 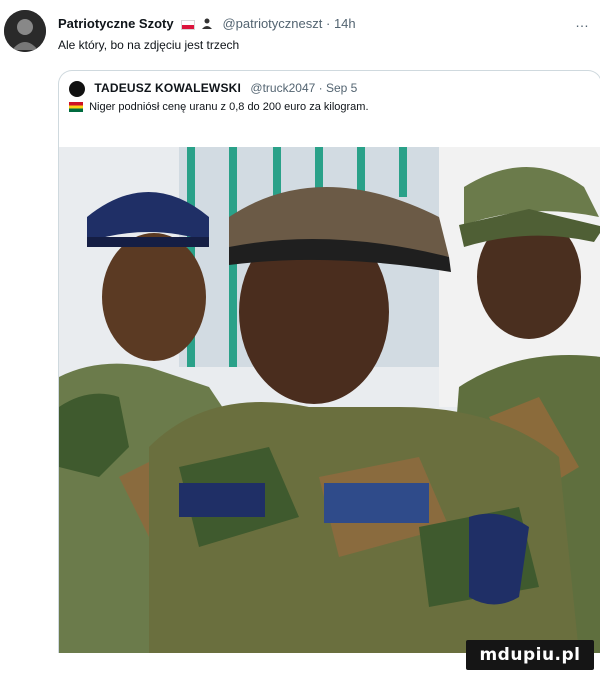 I want to click on watermark-logo: mdupiu.pl, so click(x=530, y=655).